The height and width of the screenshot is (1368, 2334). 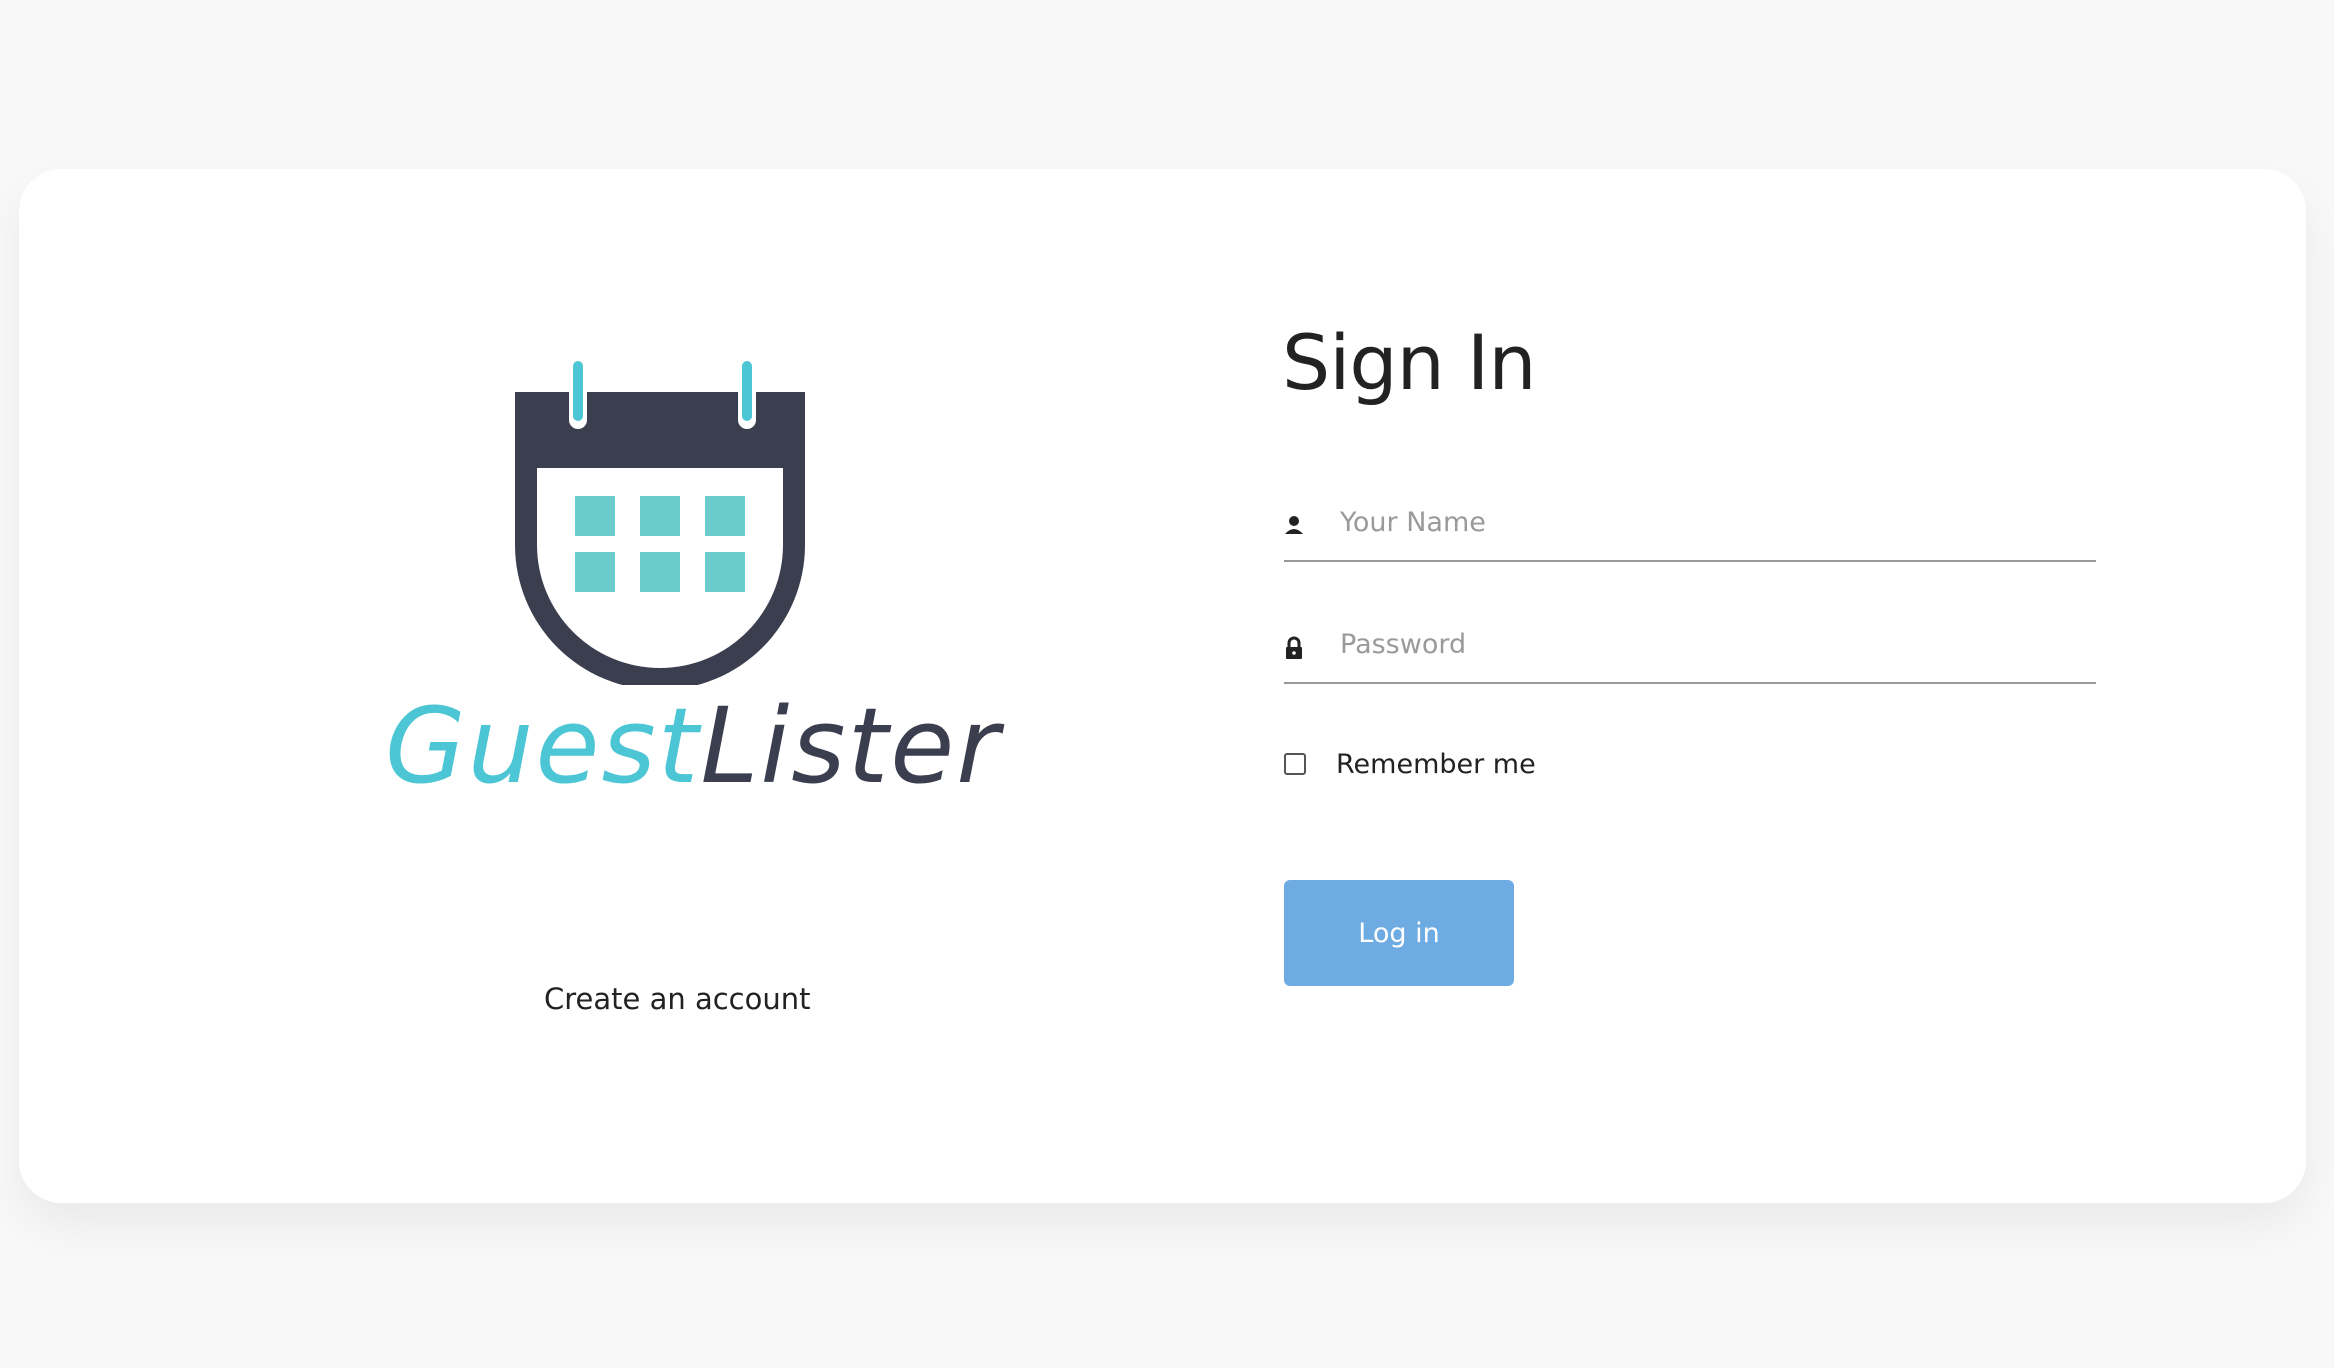 What do you see at coordinates (1294, 526) in the screenshot?
I see `person-icon` at bounding box center [1294, 526].